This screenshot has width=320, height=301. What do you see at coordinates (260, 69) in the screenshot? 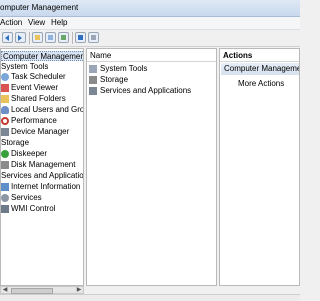
I see `actions-group-computer-management: Computer Management` at bounding box center [260, 69].